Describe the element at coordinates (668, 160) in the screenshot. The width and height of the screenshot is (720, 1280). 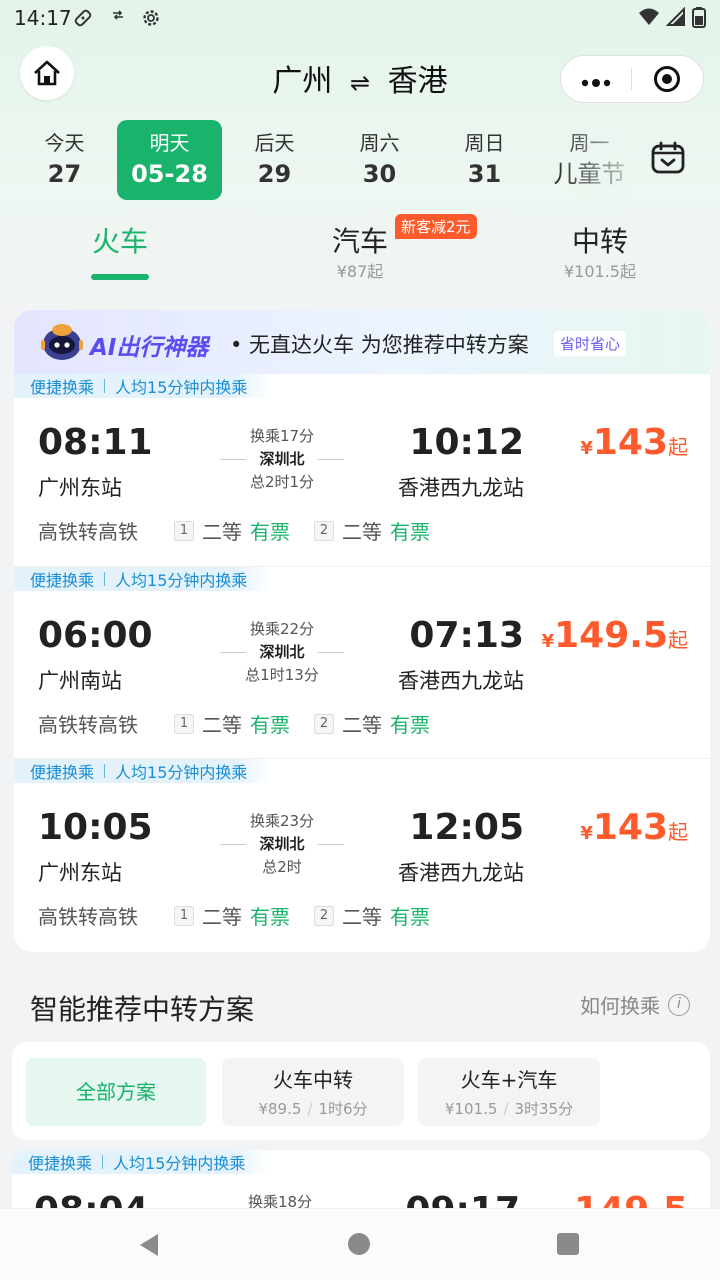
I see `calendar-button` at that location.